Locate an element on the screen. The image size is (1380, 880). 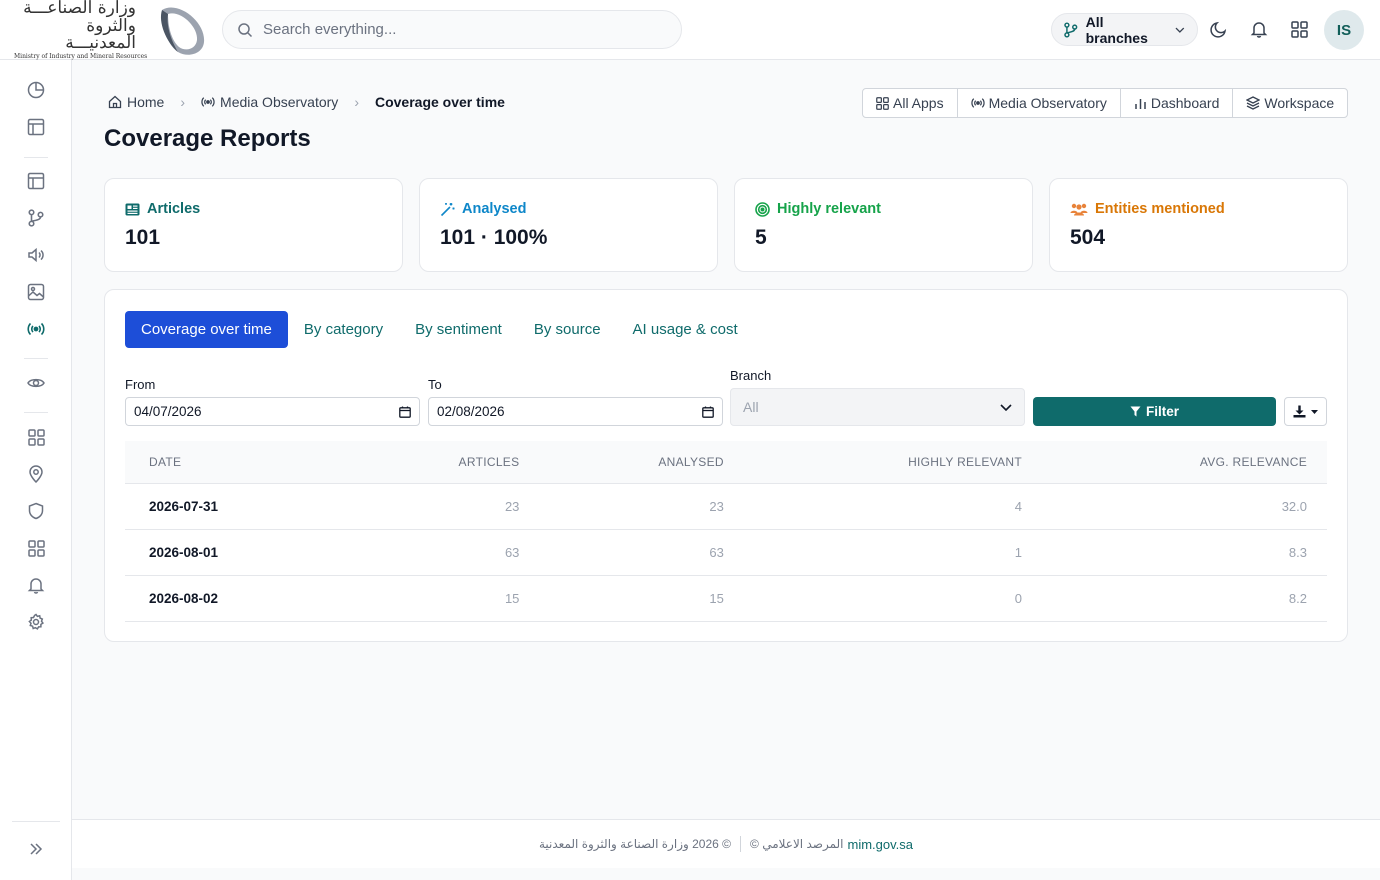
branch-selector-label: All branches is located at coordinates (1116, 29).